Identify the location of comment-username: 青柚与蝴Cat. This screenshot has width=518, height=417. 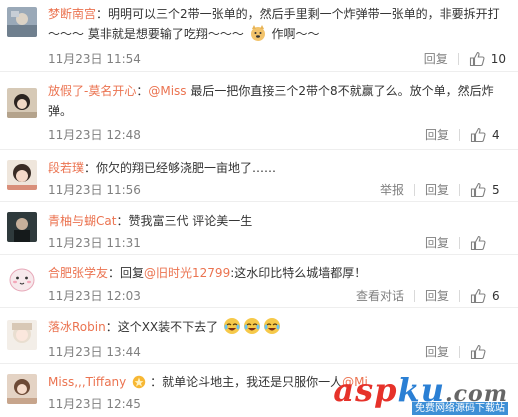
(82, 221).